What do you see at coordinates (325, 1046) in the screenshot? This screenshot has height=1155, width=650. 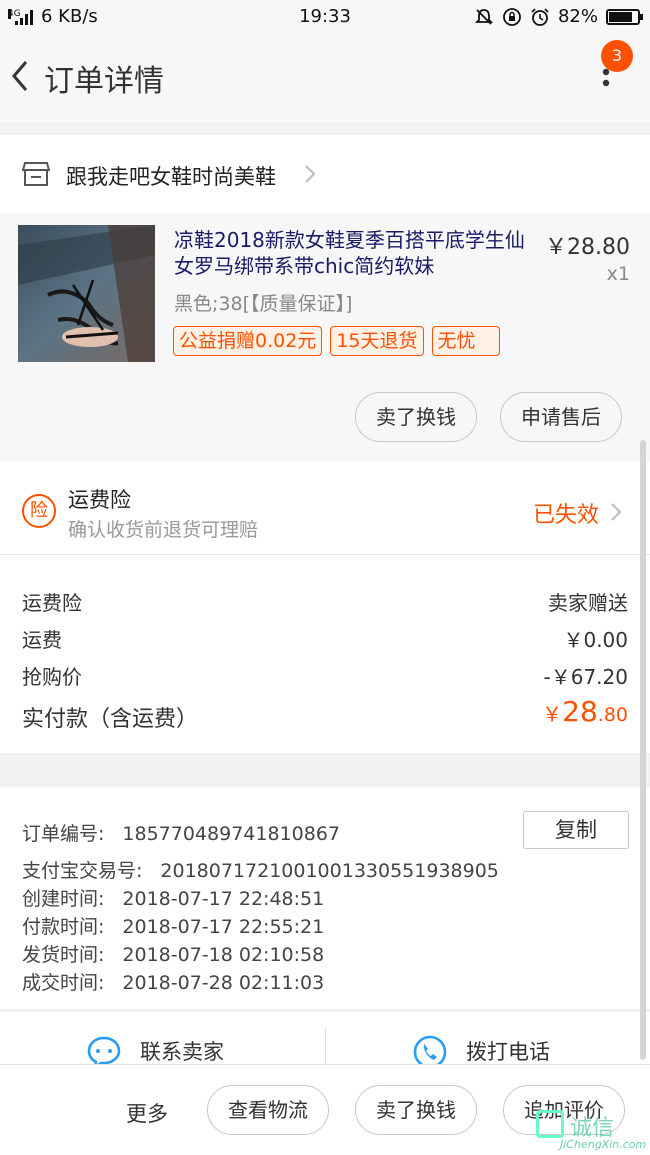 I see `divider` at bounding box center [325, 1046].